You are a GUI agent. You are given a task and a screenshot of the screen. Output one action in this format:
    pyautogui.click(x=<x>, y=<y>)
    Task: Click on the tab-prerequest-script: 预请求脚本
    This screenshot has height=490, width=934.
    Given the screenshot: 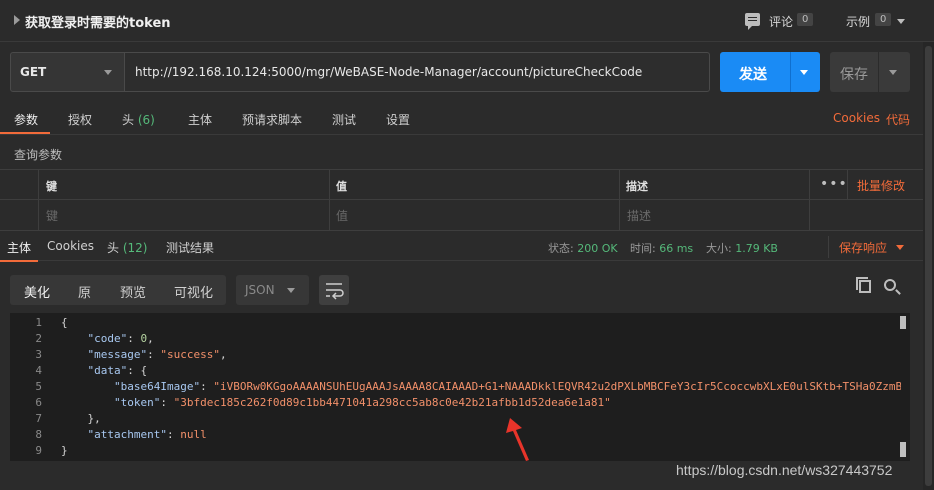 What is the action you would take?
    pyautogui.click(x=272, y=119)
    